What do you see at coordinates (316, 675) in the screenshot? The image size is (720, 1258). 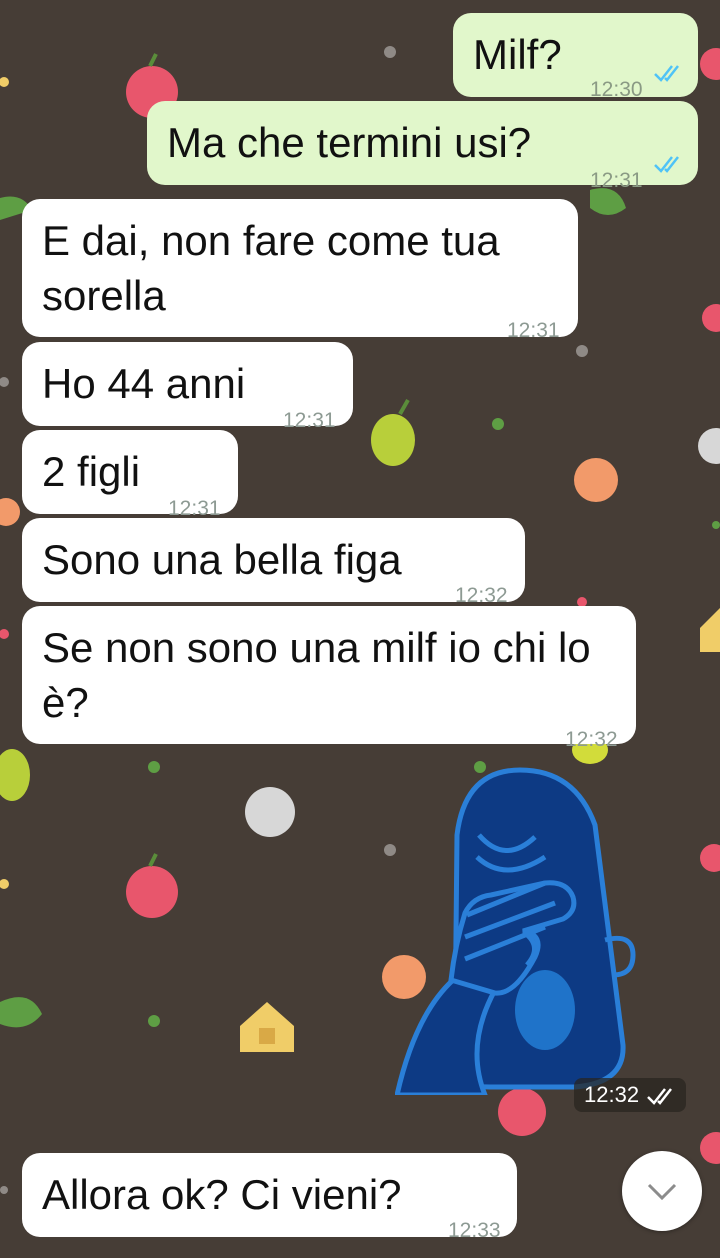 I see `message-text: Se non sono una milf io chi lo è?` at bounding box center [316, 675].